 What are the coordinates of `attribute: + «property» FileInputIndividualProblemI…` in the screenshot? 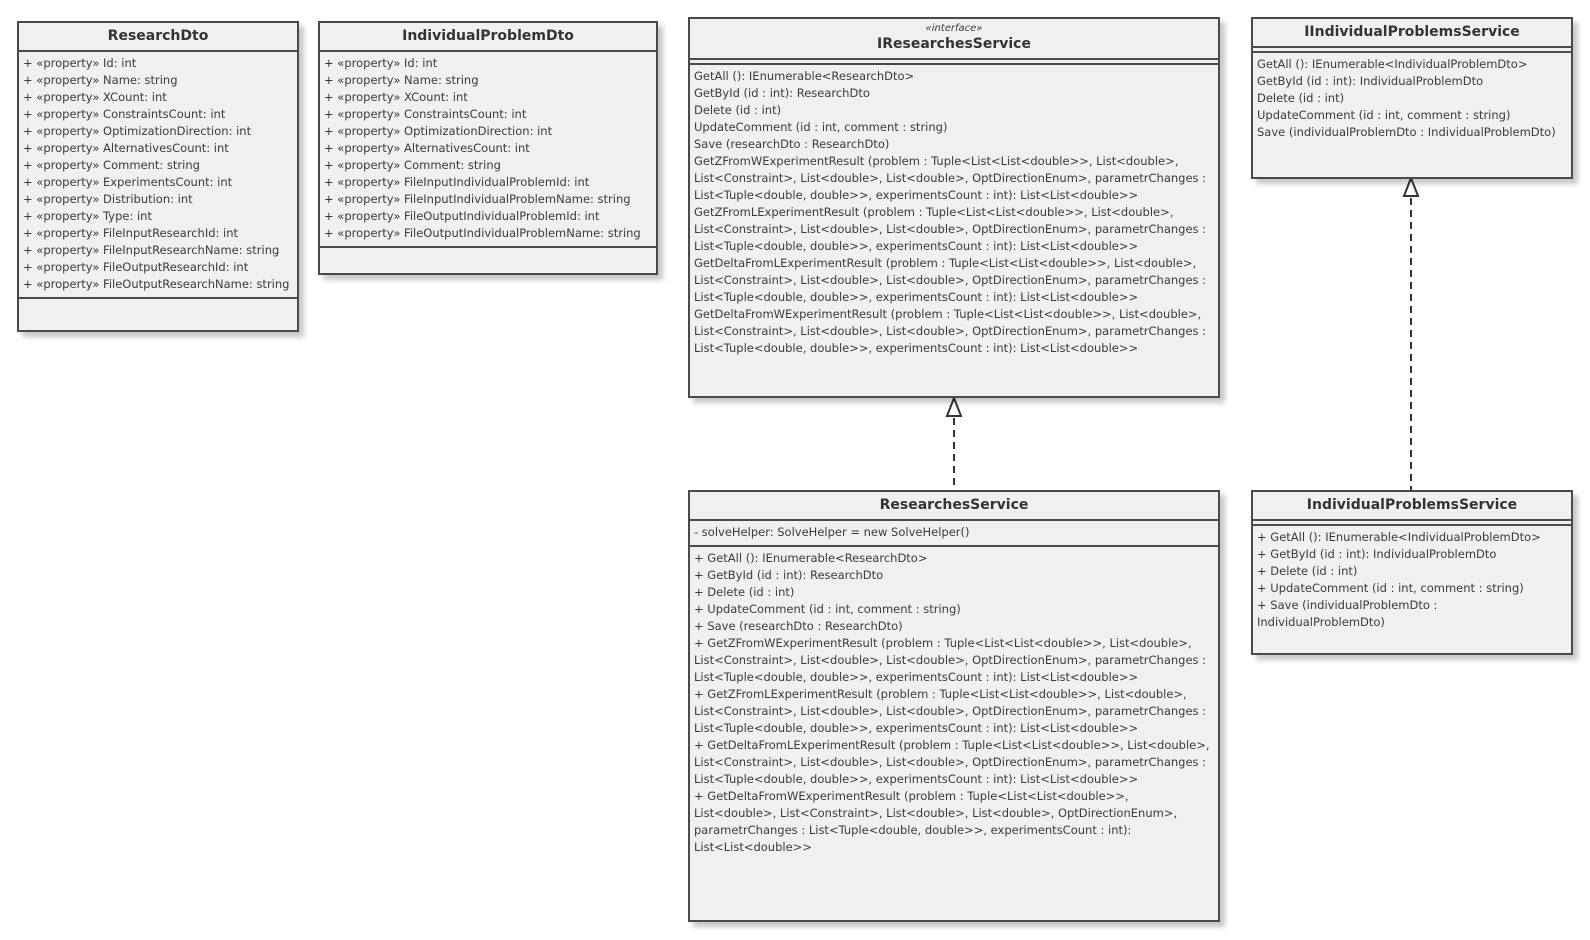 It's located at (457, 182).